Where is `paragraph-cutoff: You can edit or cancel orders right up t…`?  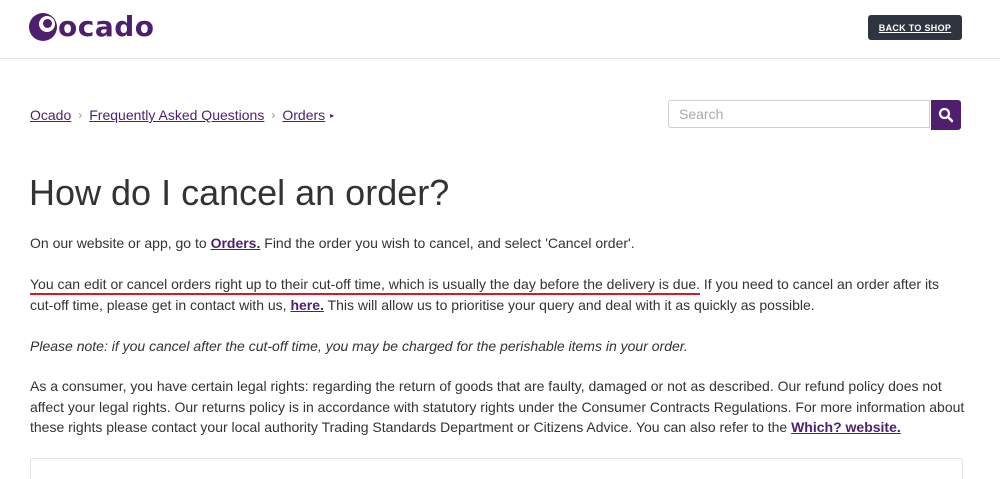 paragraph-cutoff: You can edit or cancel orders right up t… is located at coordinates (497, 294).